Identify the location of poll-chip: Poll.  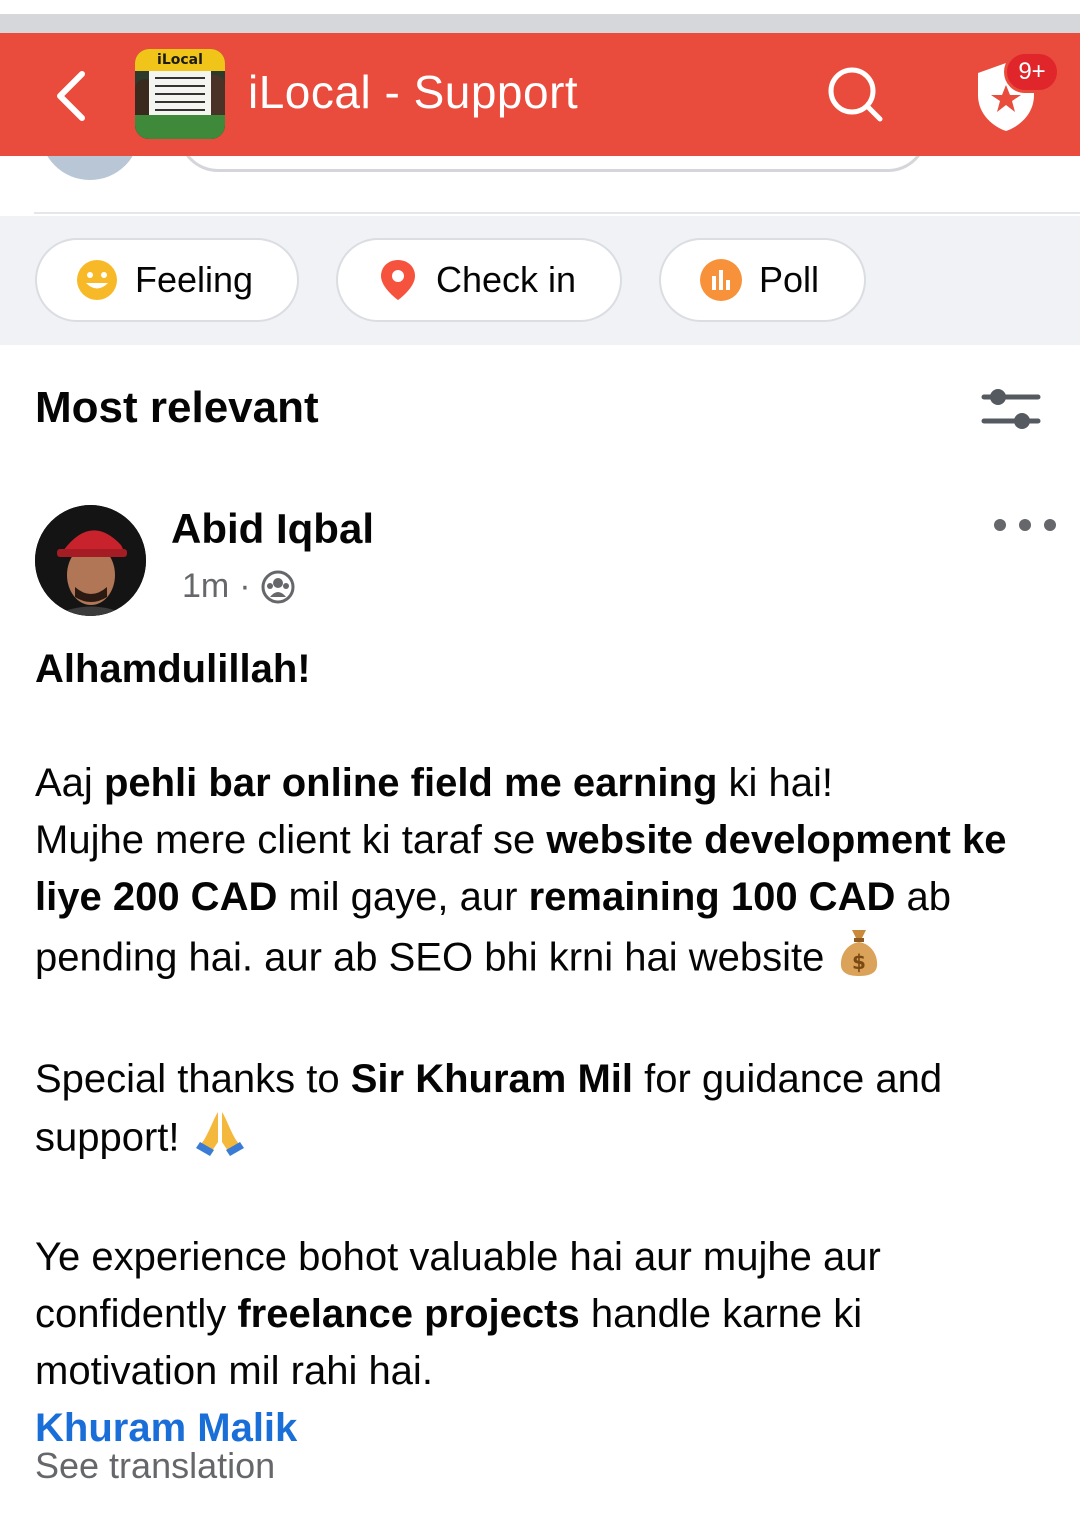
(762, 280).